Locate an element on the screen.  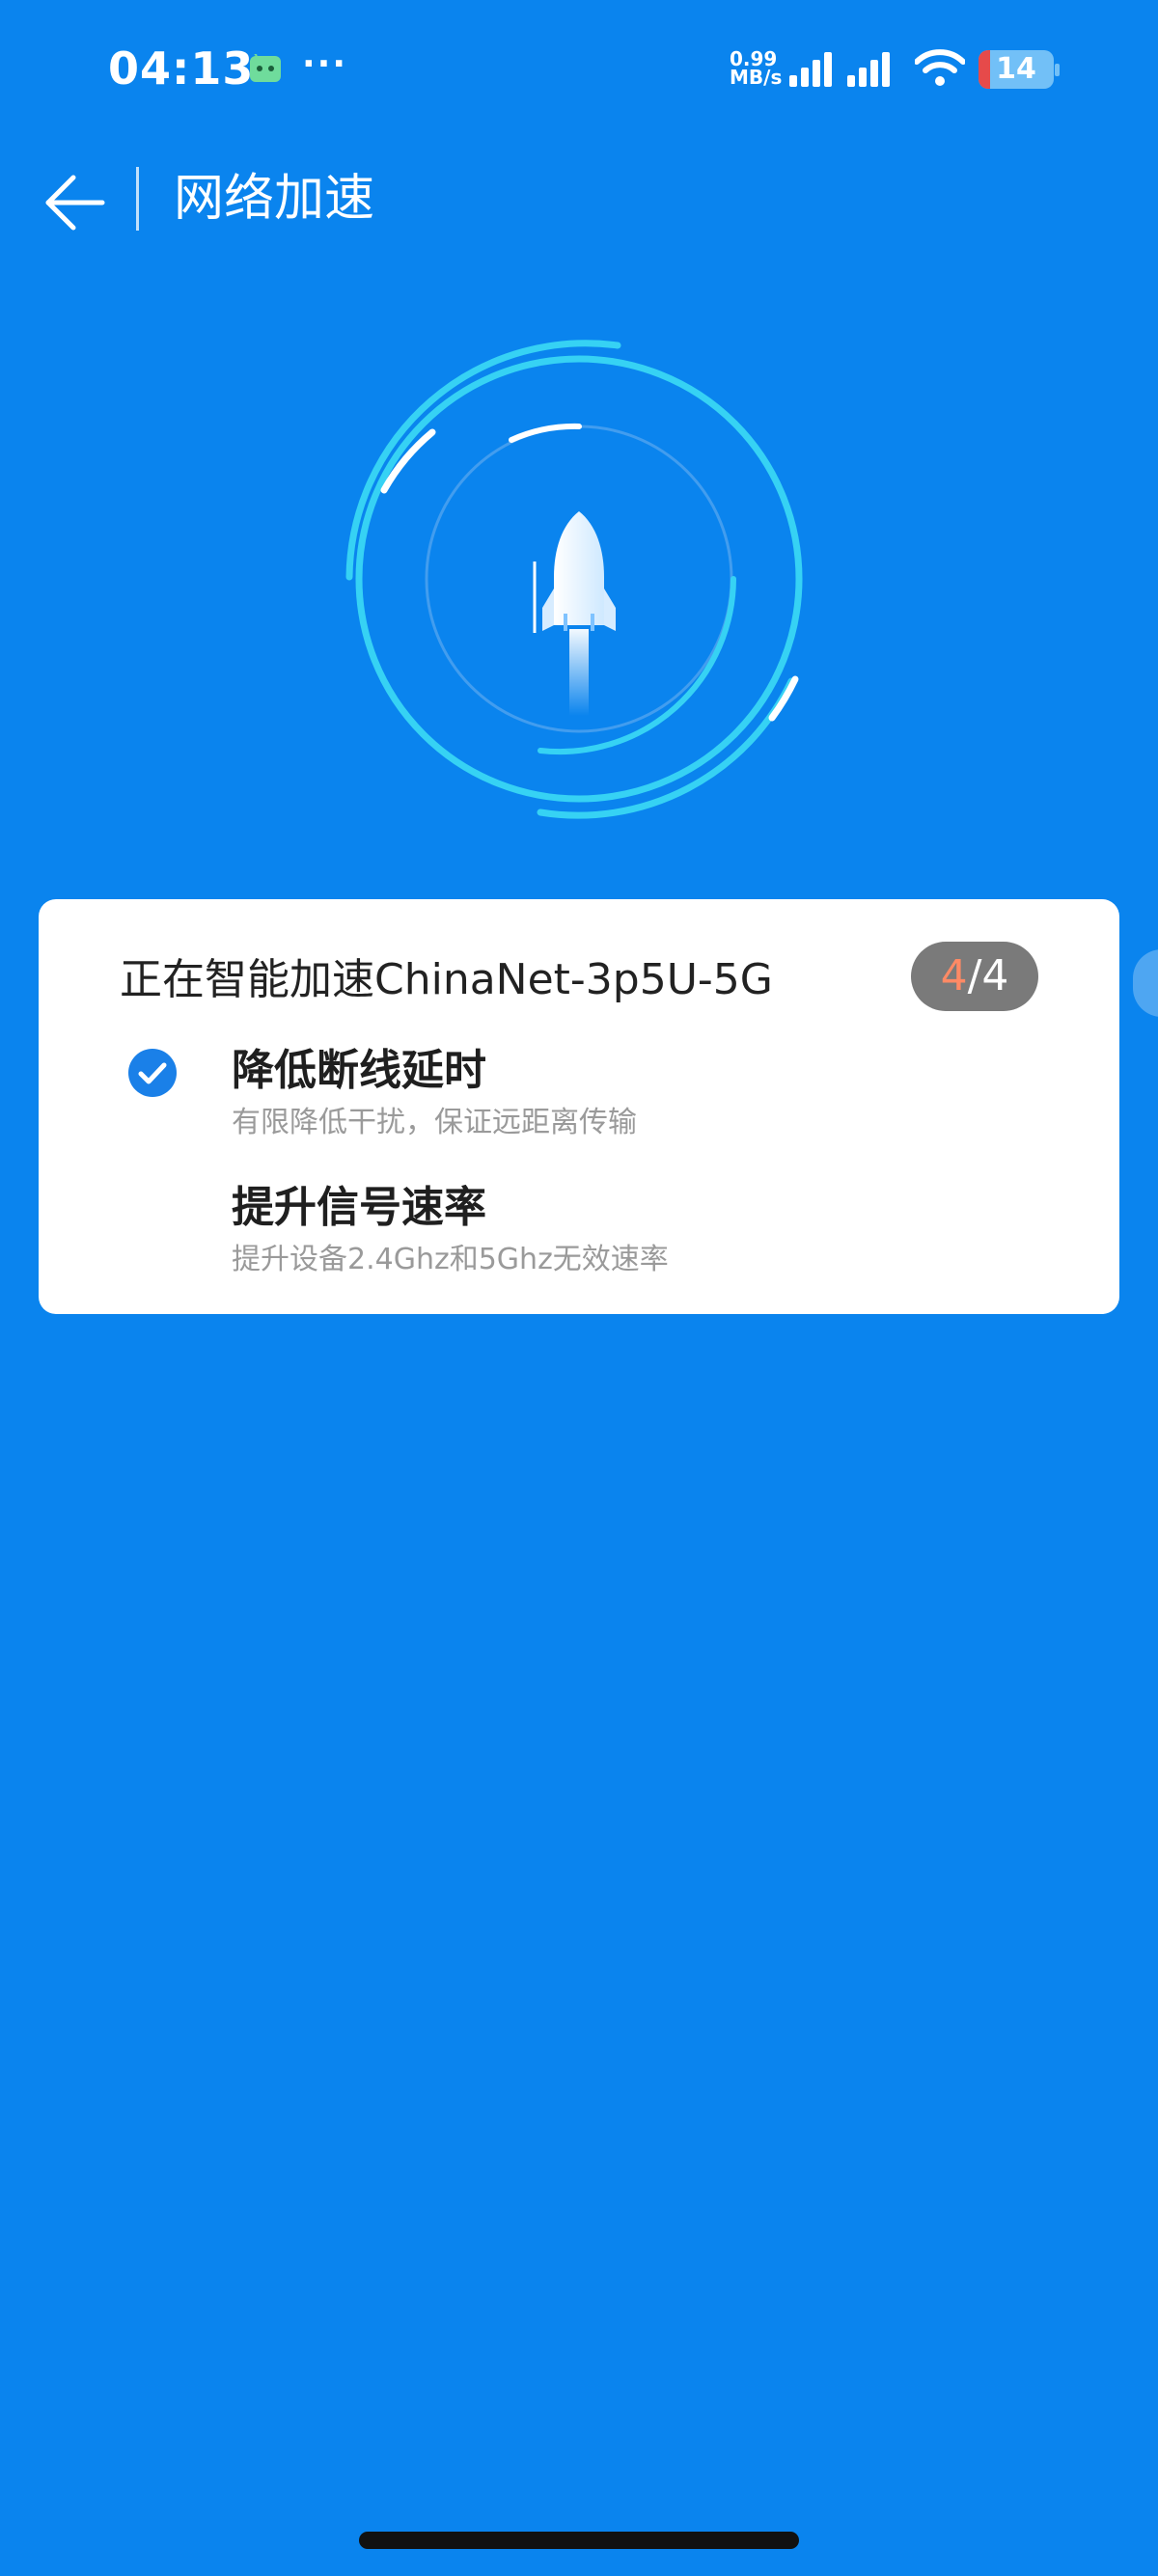
step-badge: 4/4 is located at coordinates (974, 977).